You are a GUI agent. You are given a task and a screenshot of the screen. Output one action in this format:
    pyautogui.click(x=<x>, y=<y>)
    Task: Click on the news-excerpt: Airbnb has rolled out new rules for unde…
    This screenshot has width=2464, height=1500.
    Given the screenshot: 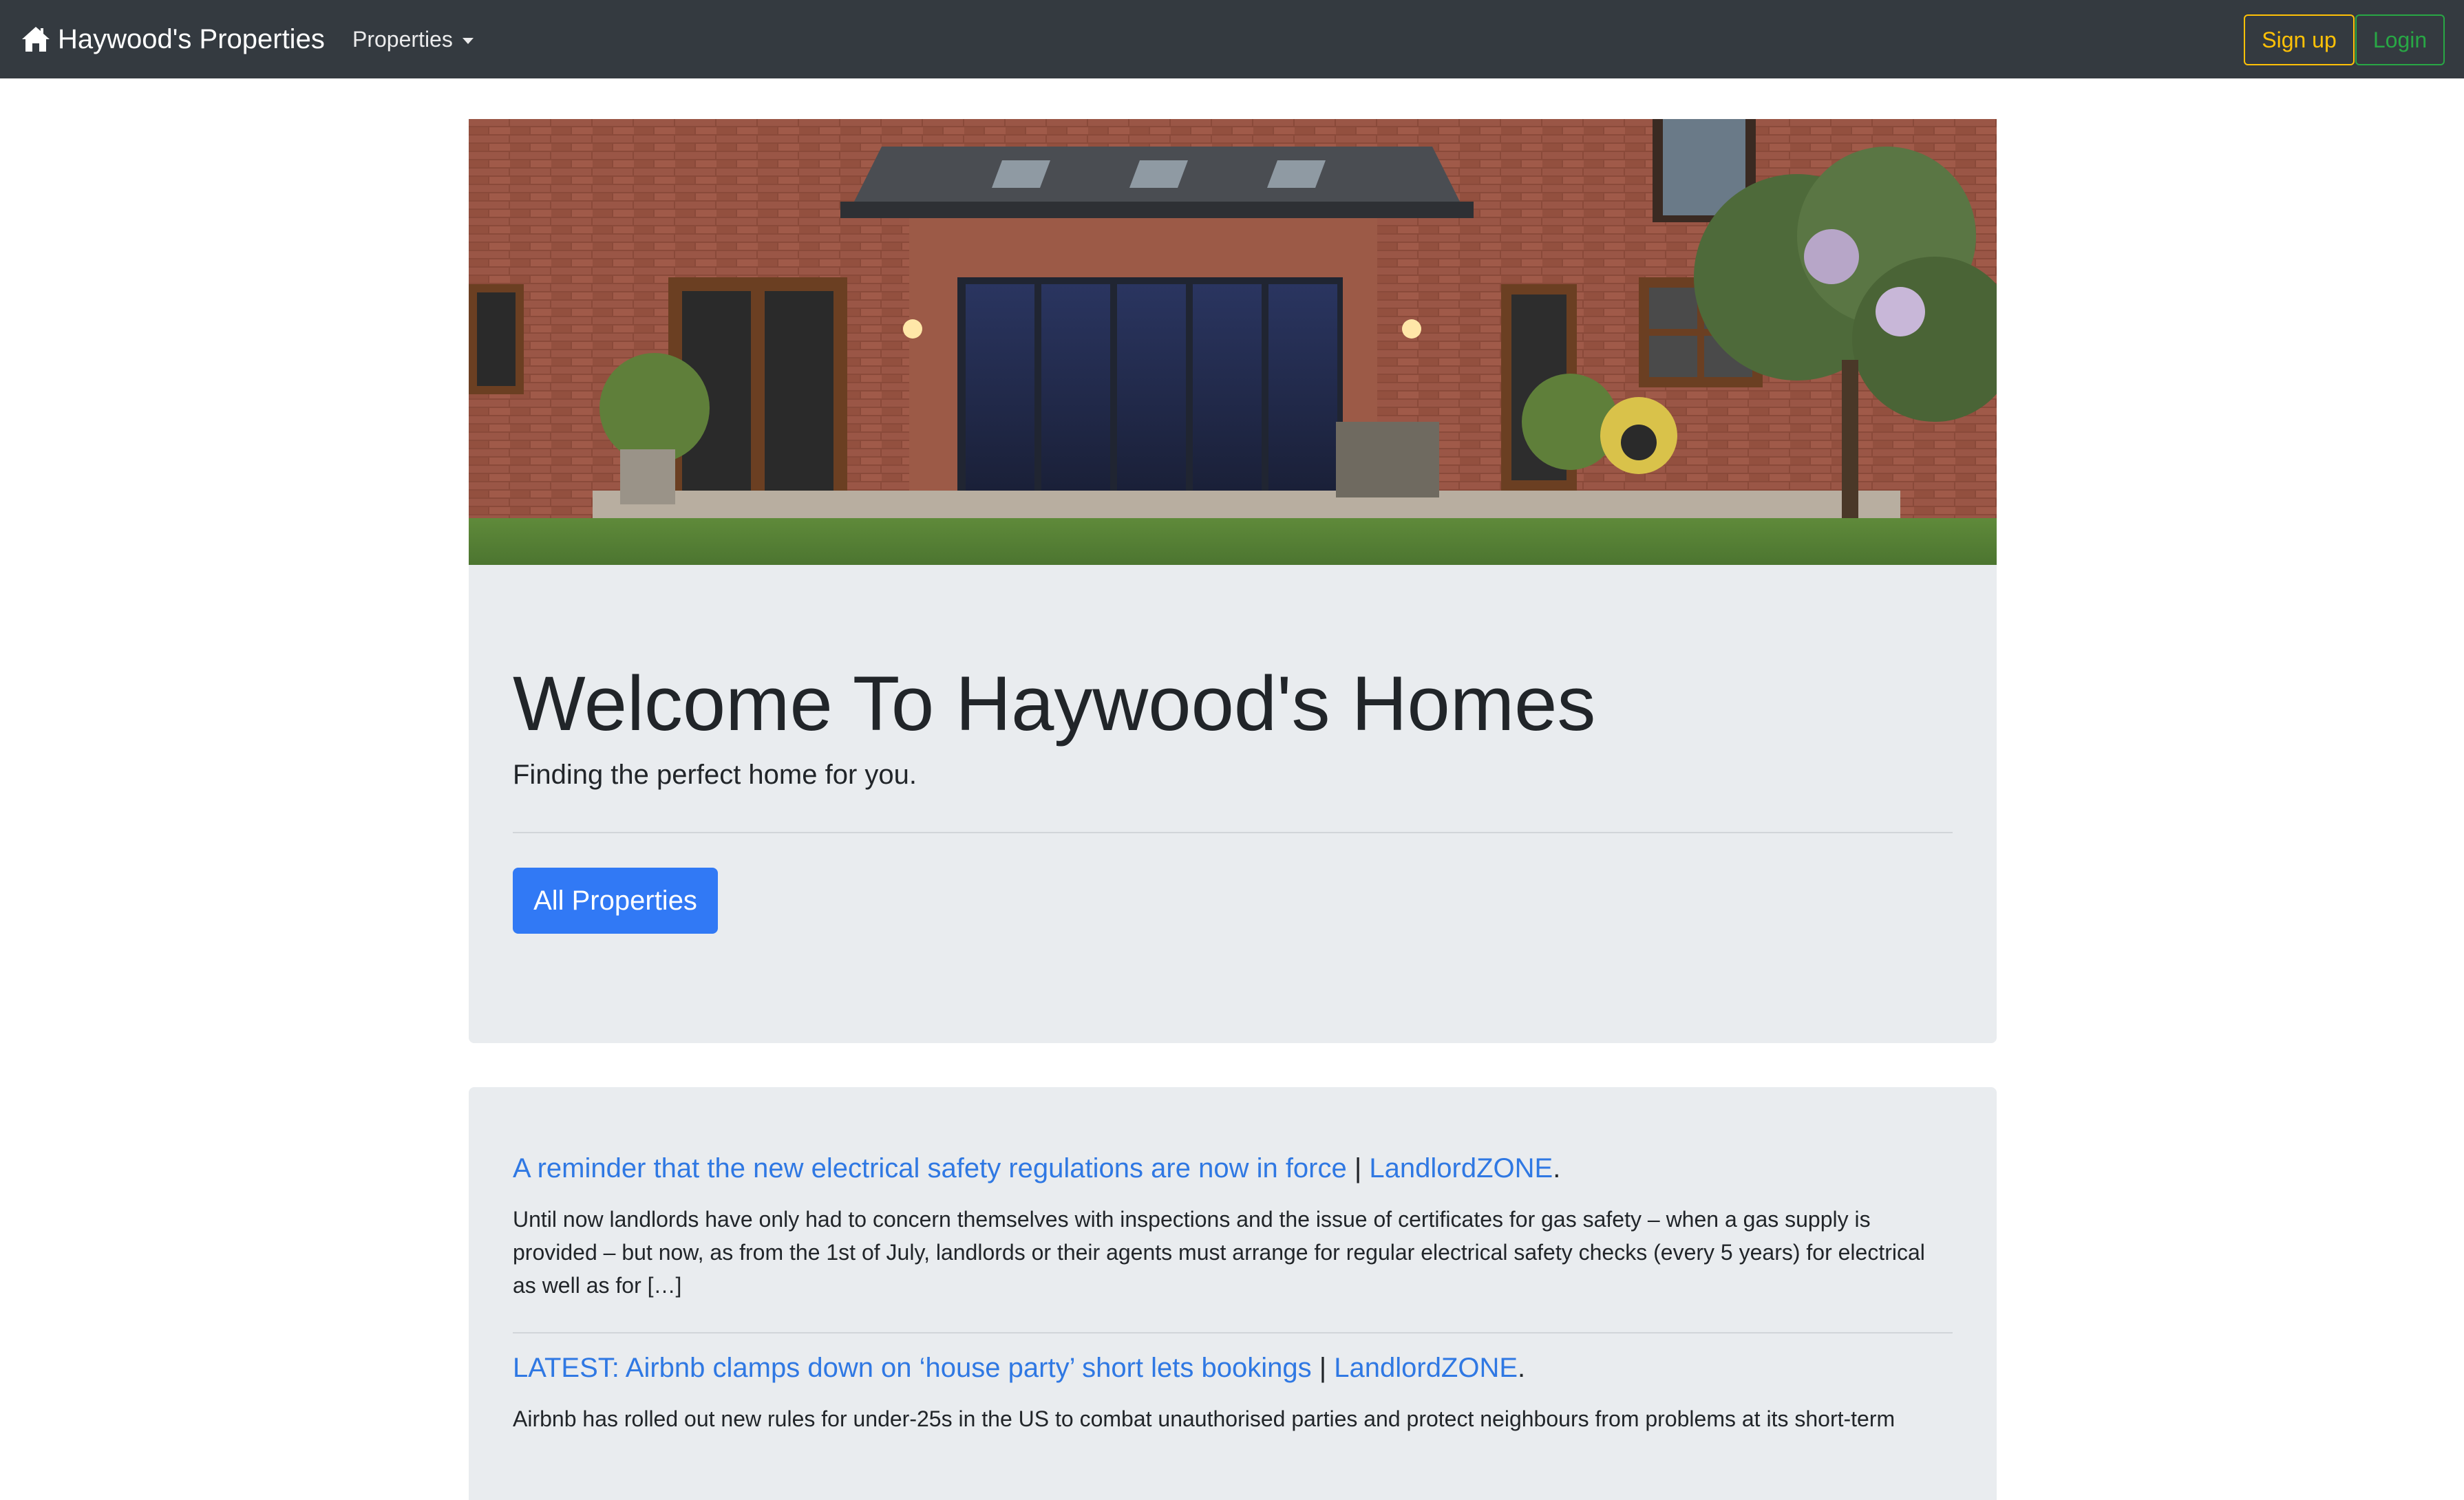 What is the action you would take?
    pyautogui.click(x=1204, y=1418)
    